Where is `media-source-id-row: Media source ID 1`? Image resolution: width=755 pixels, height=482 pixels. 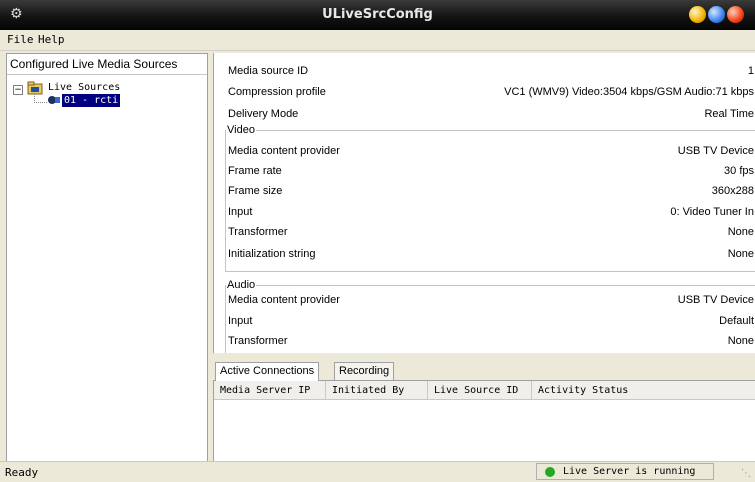 media-source-id-row: Media source ID 1 is located at coordinates (491, 71).